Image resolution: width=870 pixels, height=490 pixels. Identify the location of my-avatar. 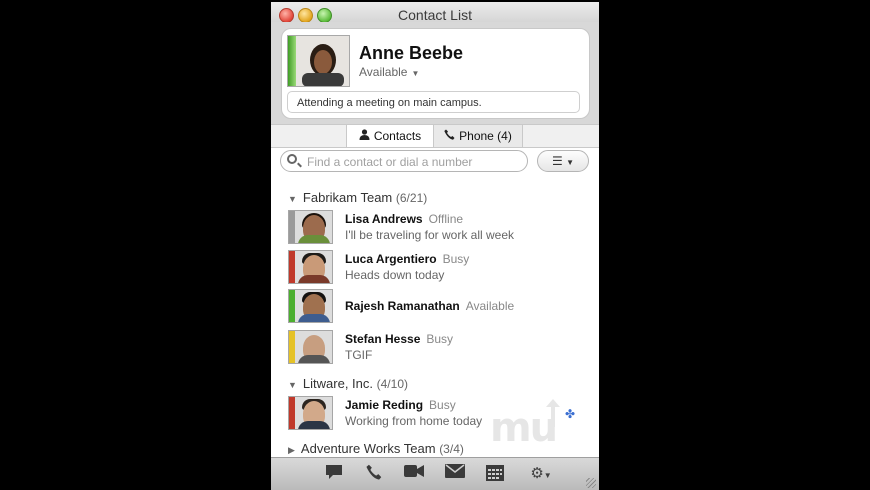
(318, 61).